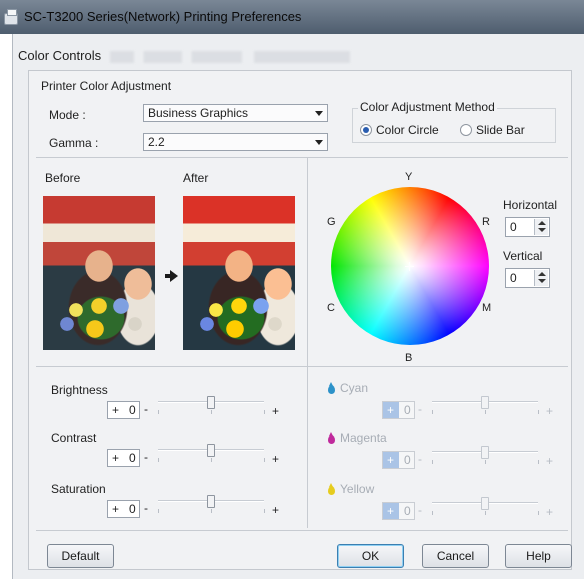  What do you see at coordinates (527, 278) in the screenshot?
I see `vertical-spinbox: 0` at bounding box center [527, 278].